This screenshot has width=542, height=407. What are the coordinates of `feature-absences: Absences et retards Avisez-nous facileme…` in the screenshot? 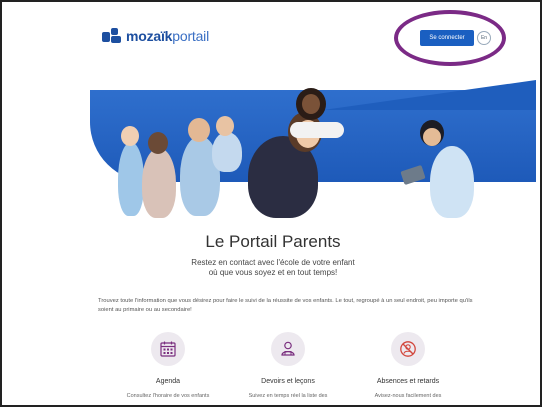 It's located at (408, 365).